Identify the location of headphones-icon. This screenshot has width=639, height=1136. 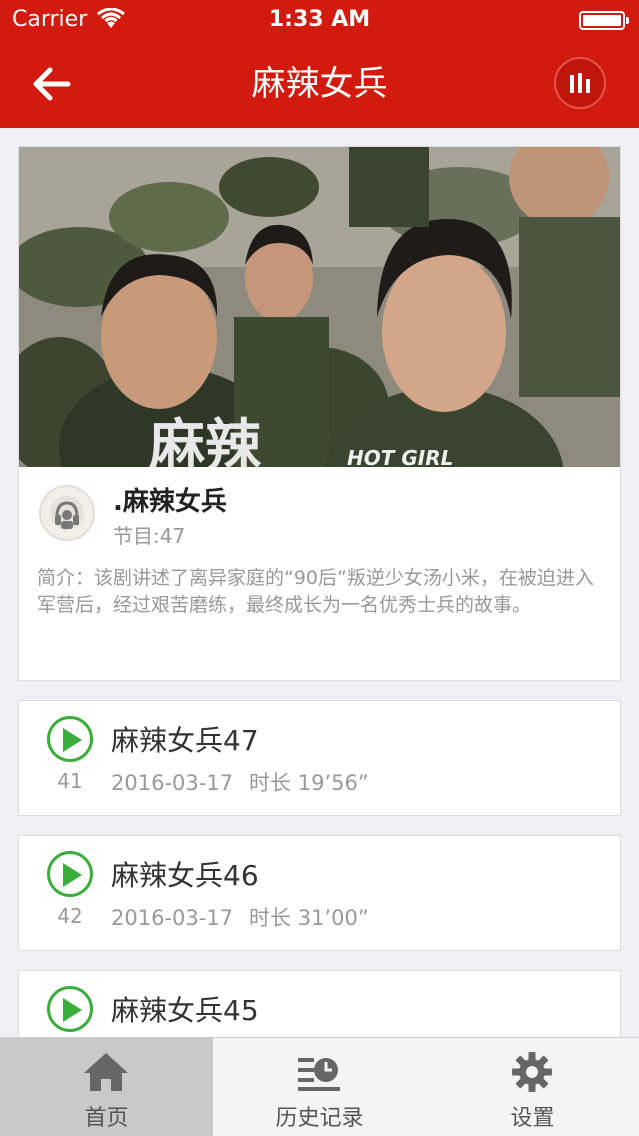
(67, 513).